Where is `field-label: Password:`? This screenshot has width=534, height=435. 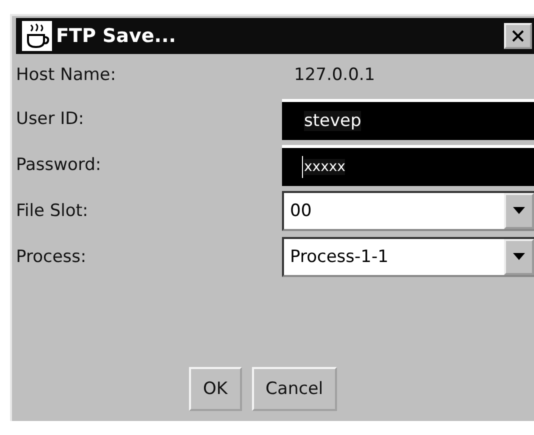 field-label: Password: is located at coordinates (59, 165).